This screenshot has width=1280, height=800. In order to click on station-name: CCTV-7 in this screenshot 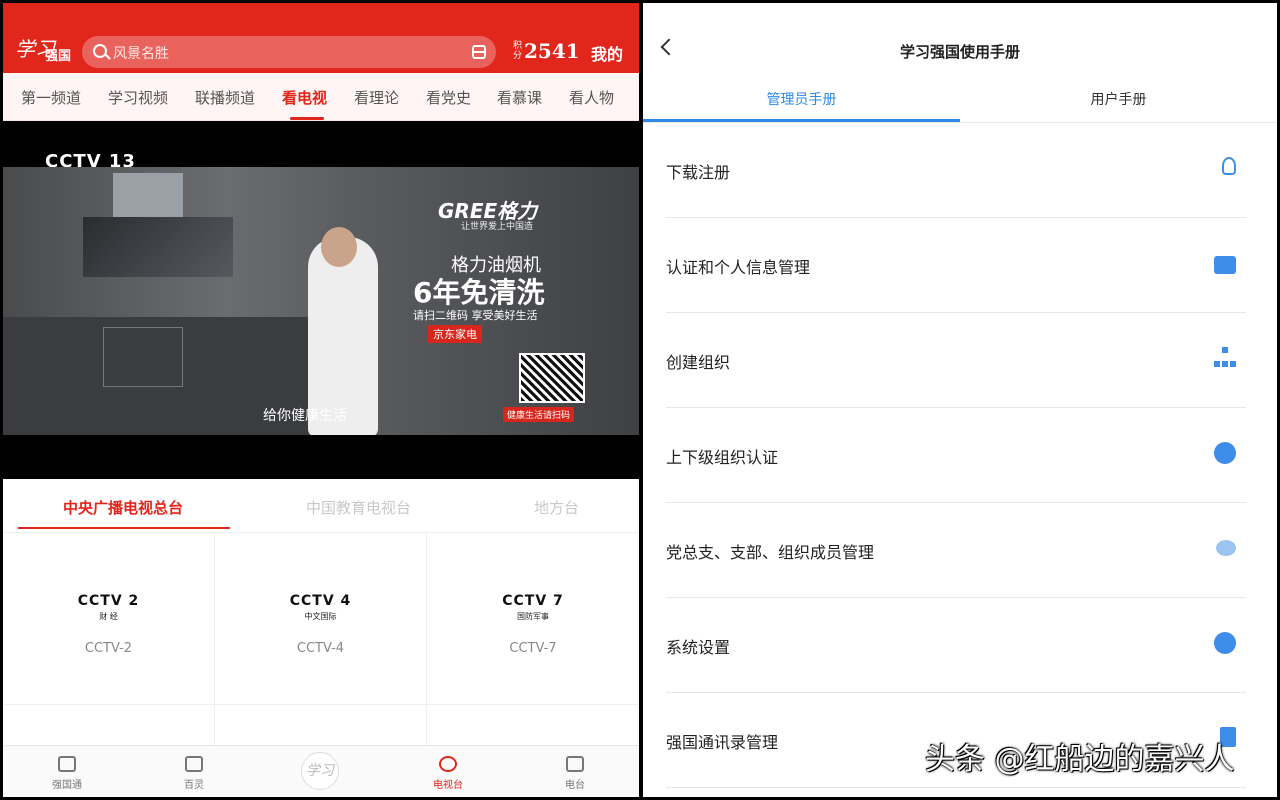, I will do `click(533, 648)`.